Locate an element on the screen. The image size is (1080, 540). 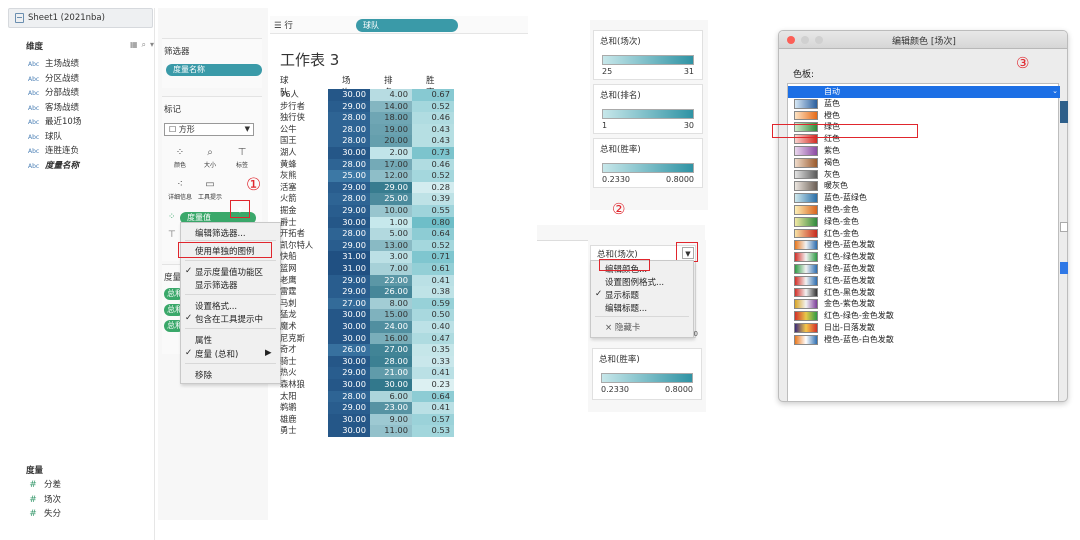
palette-option: 绿色-金色 is located at coordinates (924, 222).